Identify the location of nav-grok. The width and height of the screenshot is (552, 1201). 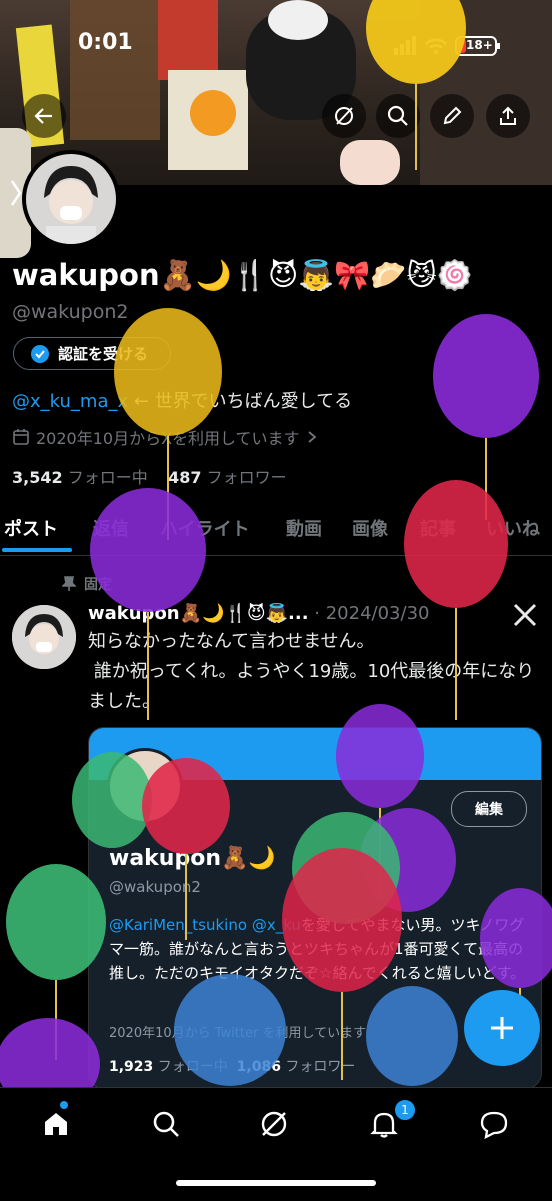
(274, 1124).